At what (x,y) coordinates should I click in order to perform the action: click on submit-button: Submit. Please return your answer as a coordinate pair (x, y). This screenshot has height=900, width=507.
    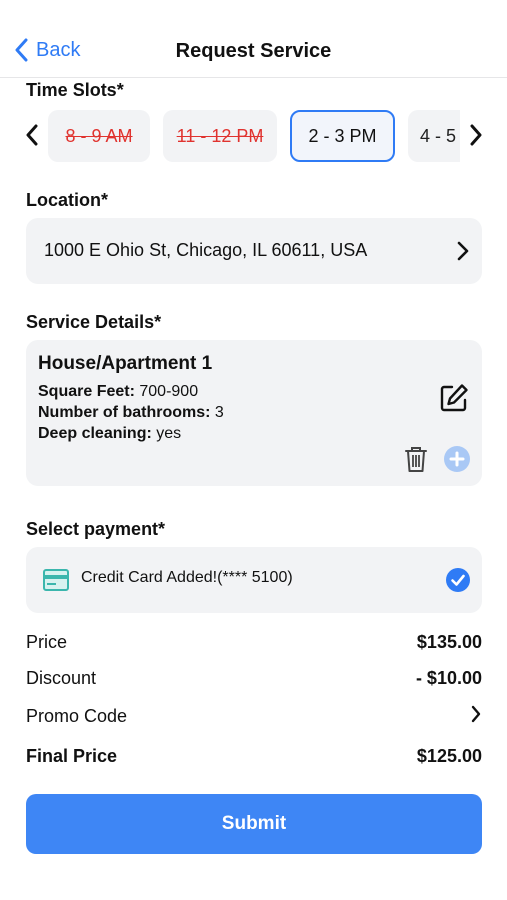
    Looking at the image, I should click on (254, 824).